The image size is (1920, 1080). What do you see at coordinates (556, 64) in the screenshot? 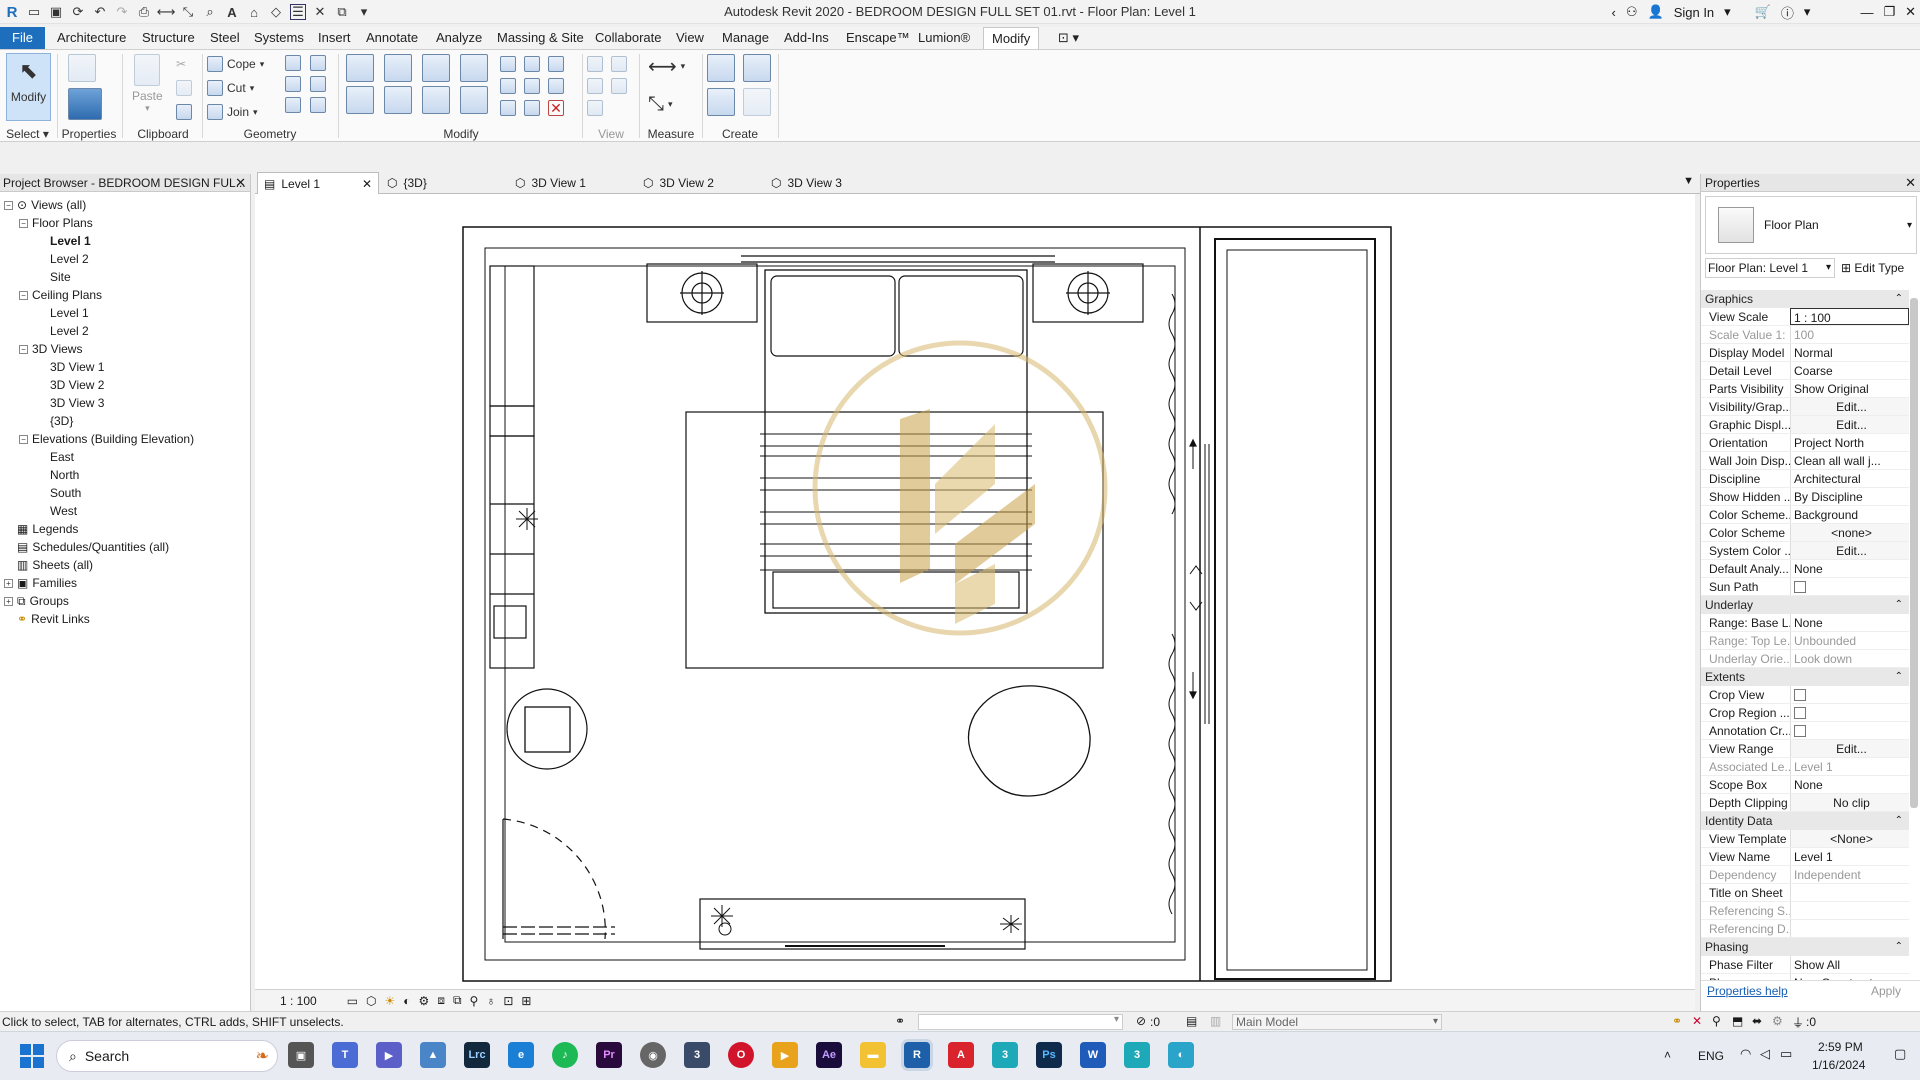
I see `pin-icon` at bounding box center [556, 64].